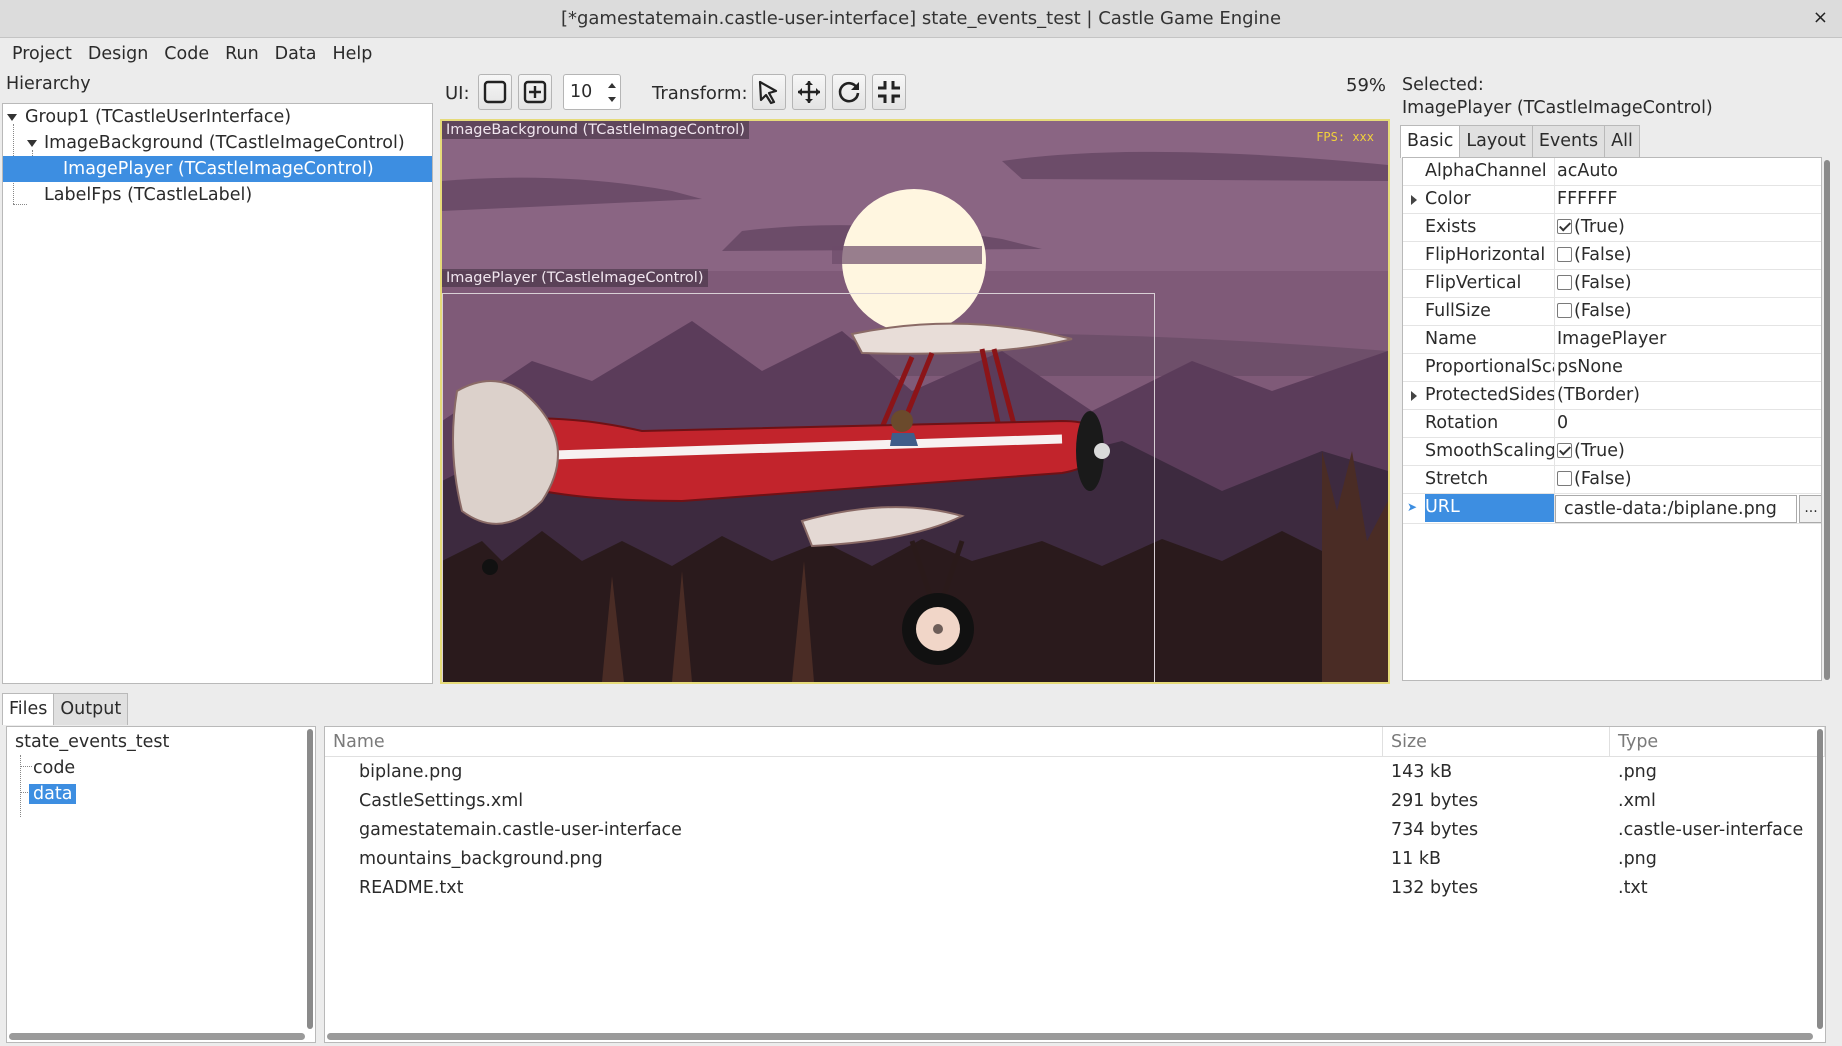 This screenshot has width=1842, height=1046. Describe the element at coordinates (186, 54) in the screenshot. I see `menu-code: Code` at that location.